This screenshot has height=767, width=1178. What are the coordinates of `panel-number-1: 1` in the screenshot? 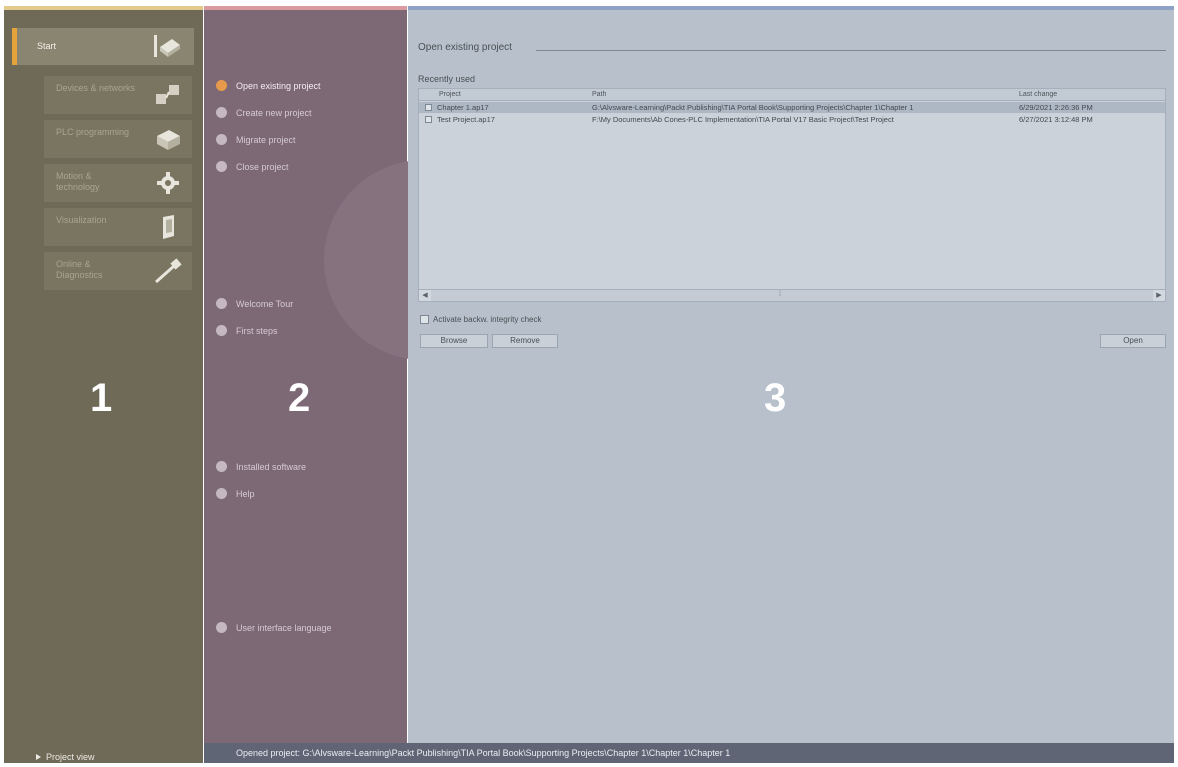 It's located at (101, 398).